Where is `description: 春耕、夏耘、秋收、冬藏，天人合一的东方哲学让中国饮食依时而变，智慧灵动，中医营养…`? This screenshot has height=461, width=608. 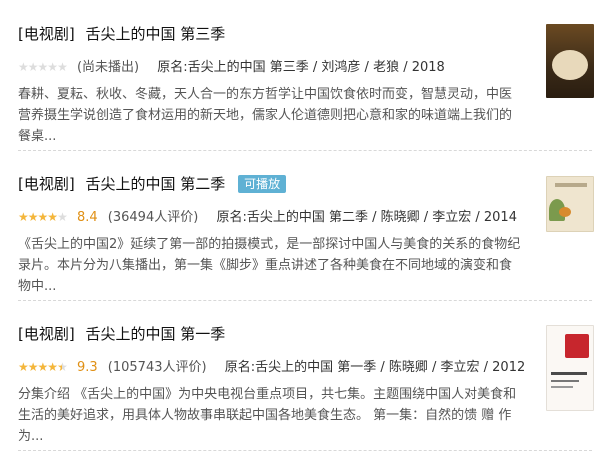
description: 春耕、夏耘、秋收、冬藏，天人合一的东方哲学让中国饮食依时而变，智慧灵动，中医营养… is located at coordinates (265, 115).